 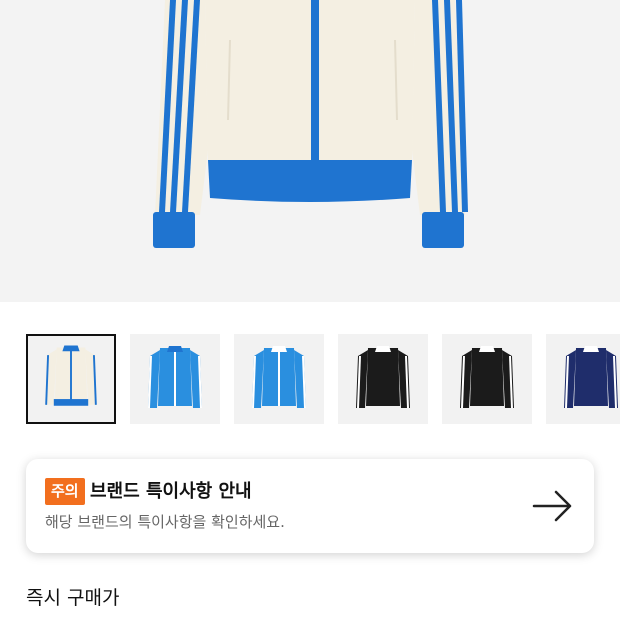 What do you see at coordinates (553, 506) in the screenshot?
I see `arrow-right-icon` at bounding box center [553, 506].